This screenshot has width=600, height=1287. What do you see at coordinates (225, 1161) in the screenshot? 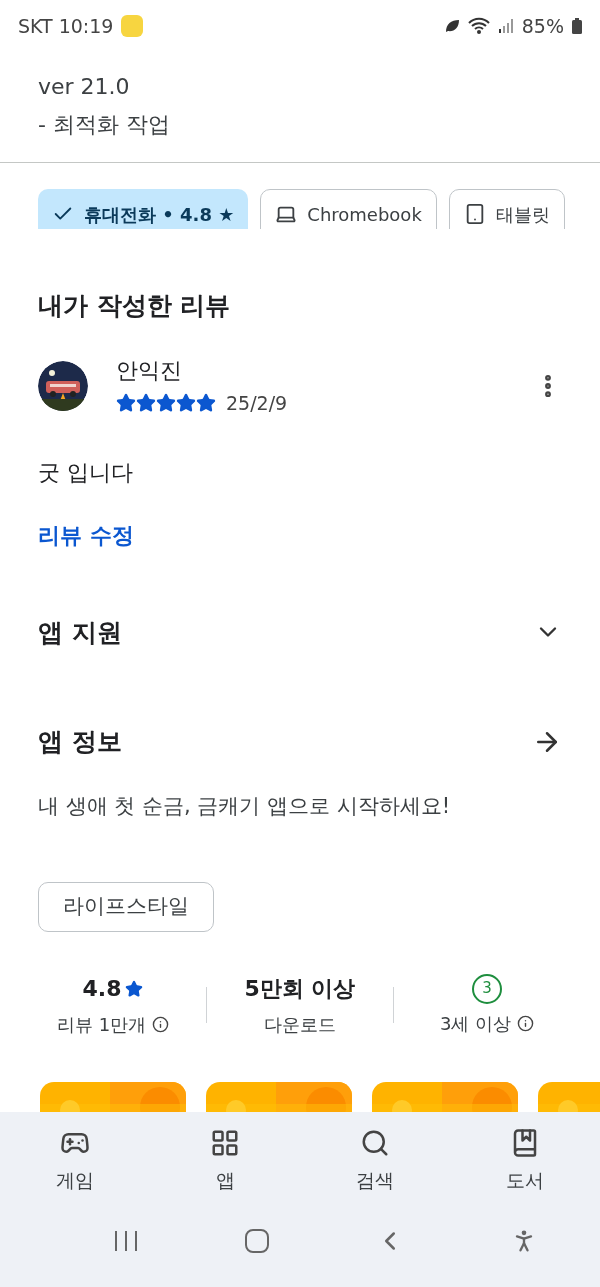
I see `nav-tab: 앱` at bounding box center [225, 1161].